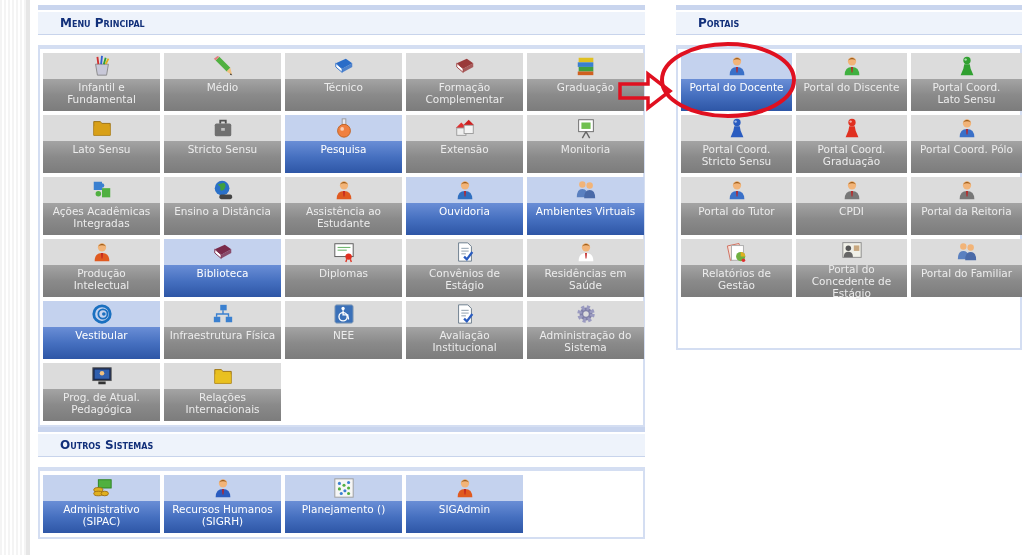 This screenshot has height=555, width=1029. What do you see at coordinates (102, 23) in the screenshot?
I see `section-title: Menu Principal` at bounding box center [102, 23].